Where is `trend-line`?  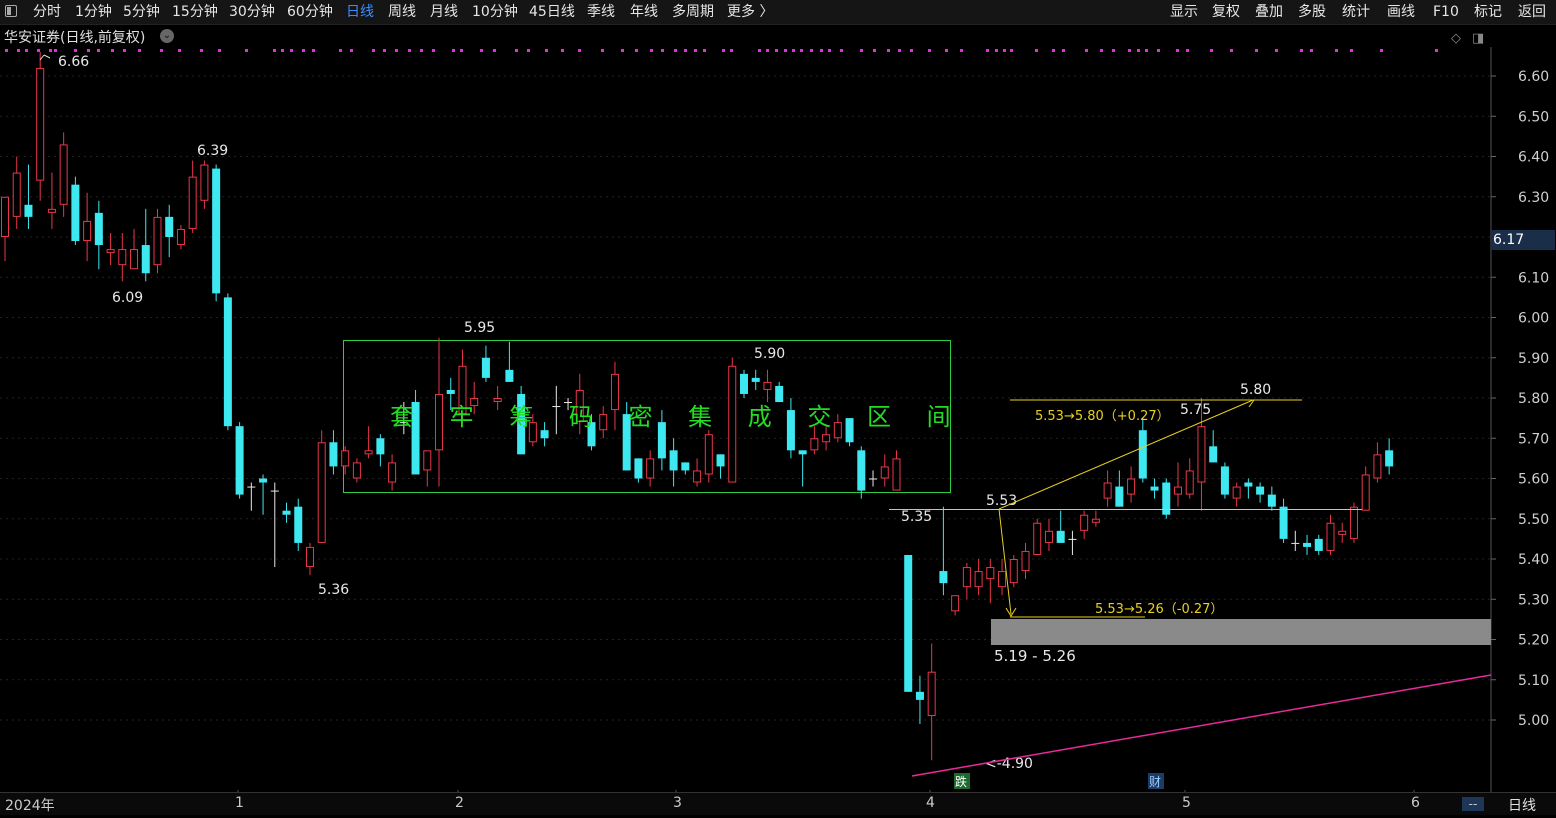 trend-line is located at coordinates (1201, 725).